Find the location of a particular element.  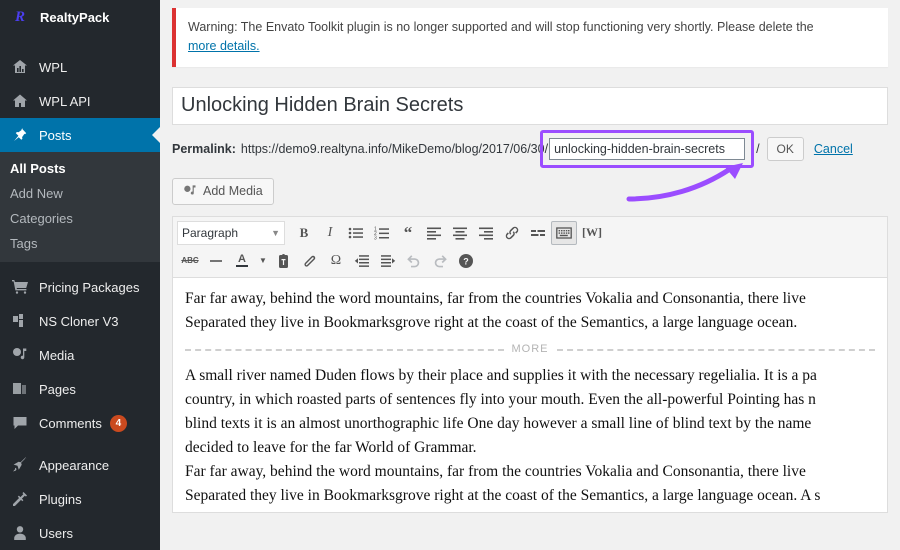

sidebar-item-label: WPL is located at coordinates (53, 67).